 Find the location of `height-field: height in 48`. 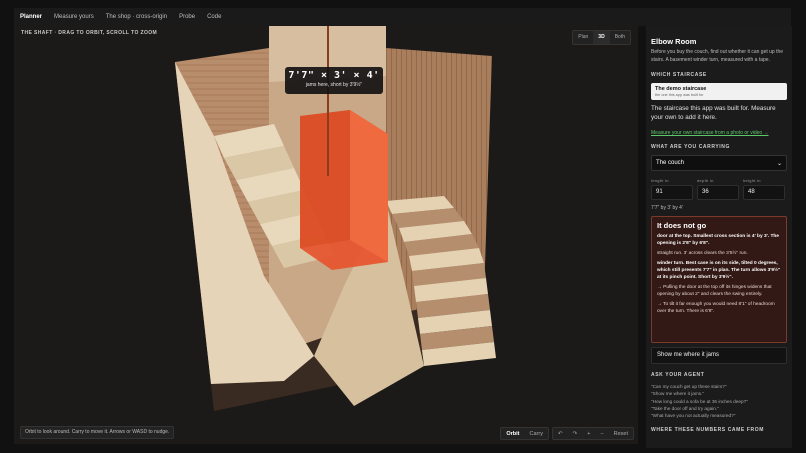

height-field: height in 48 is located at coordinates (764, 189).